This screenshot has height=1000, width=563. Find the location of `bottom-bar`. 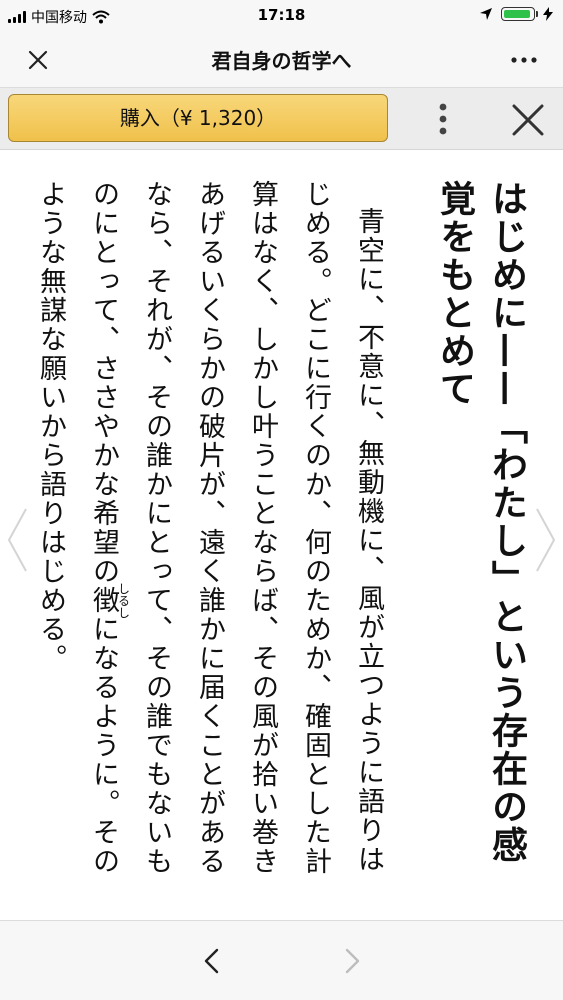

bottom-bar is located at coordinates (281, 960).